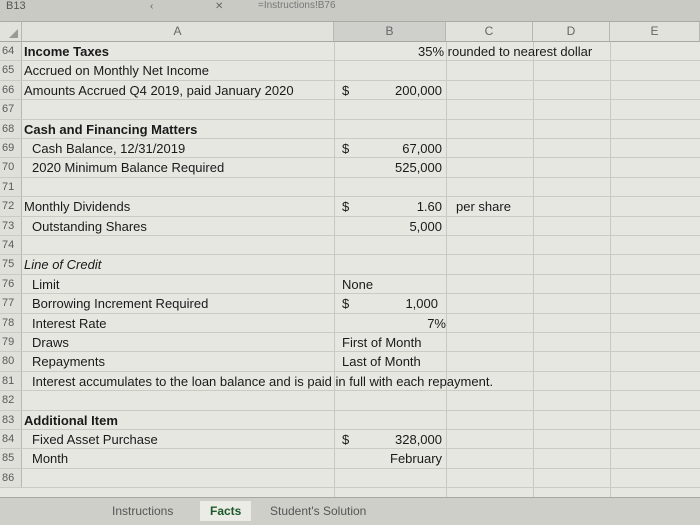 The width and height of the screenshot is (700, 525). Describe the element at coordinates (69, 323) in the screenshot. I see `cell-a: Interest Rate` at that location.